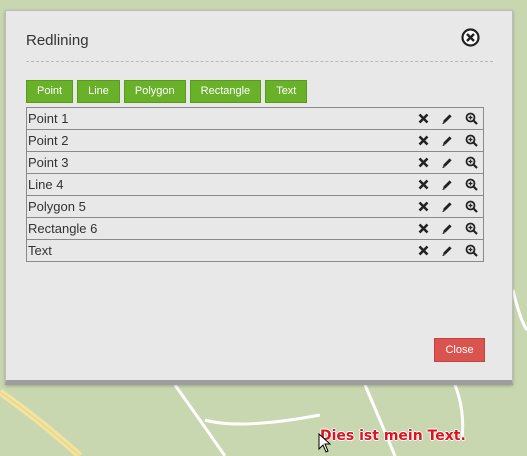 This screenshot has height=456, width=527. What do you see at coordinates (50, 91) in the screenshot?
I see `draw-point-button: Point` at bounding box center [50, 91].